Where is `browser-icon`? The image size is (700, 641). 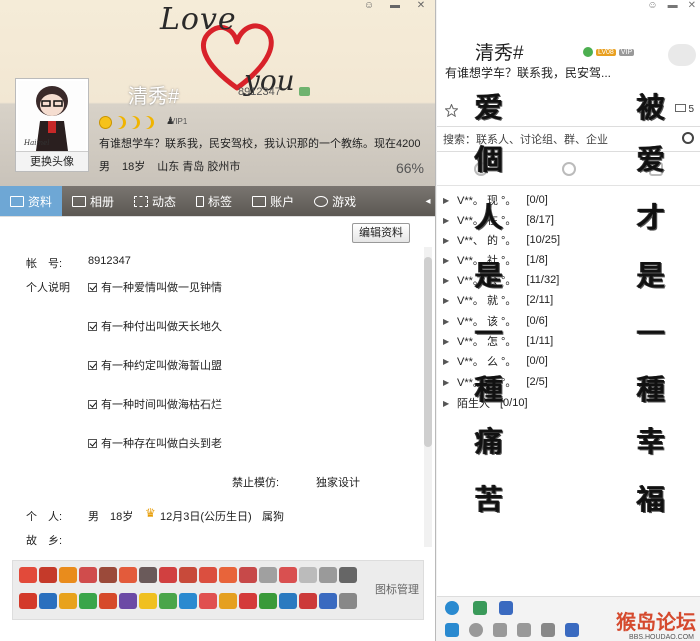
browser-icon is located at coordinates (452, 608).